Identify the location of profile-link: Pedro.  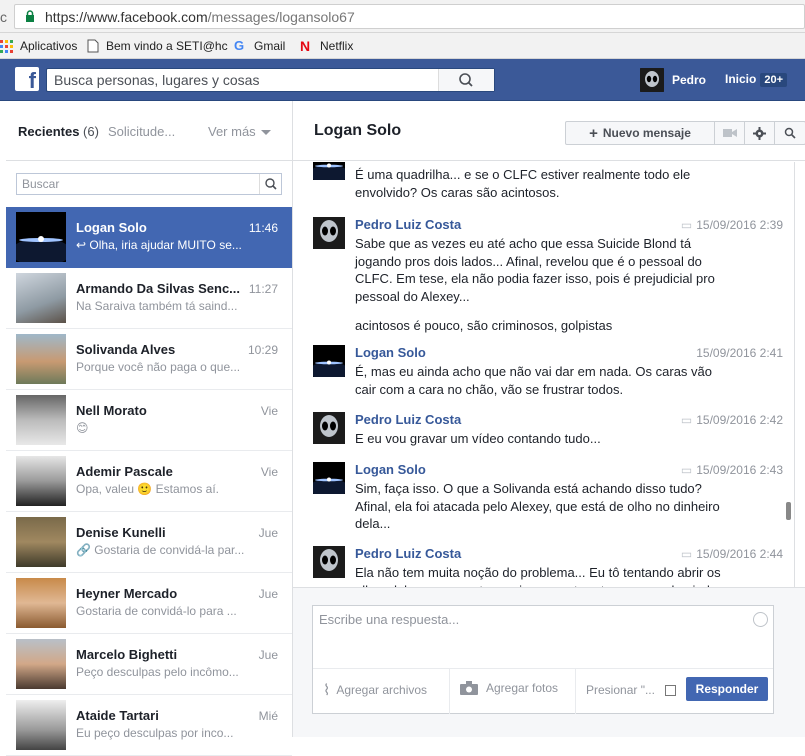
(673, 80).